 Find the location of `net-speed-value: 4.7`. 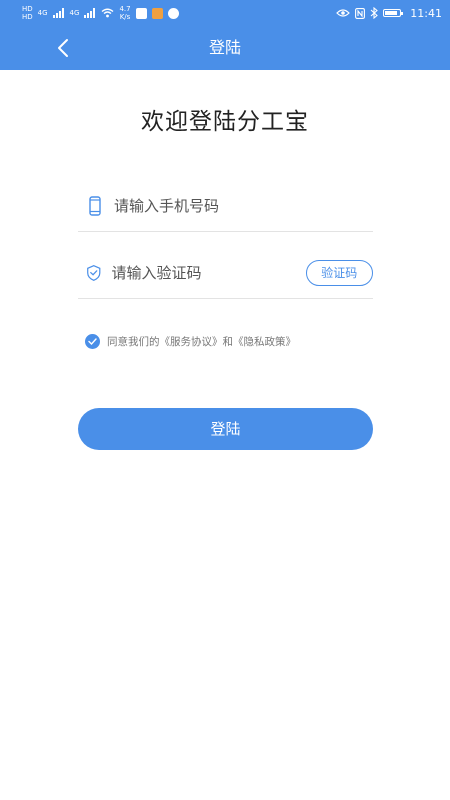

net-speed-value: 4.7 is located at coordinates (125, 9).